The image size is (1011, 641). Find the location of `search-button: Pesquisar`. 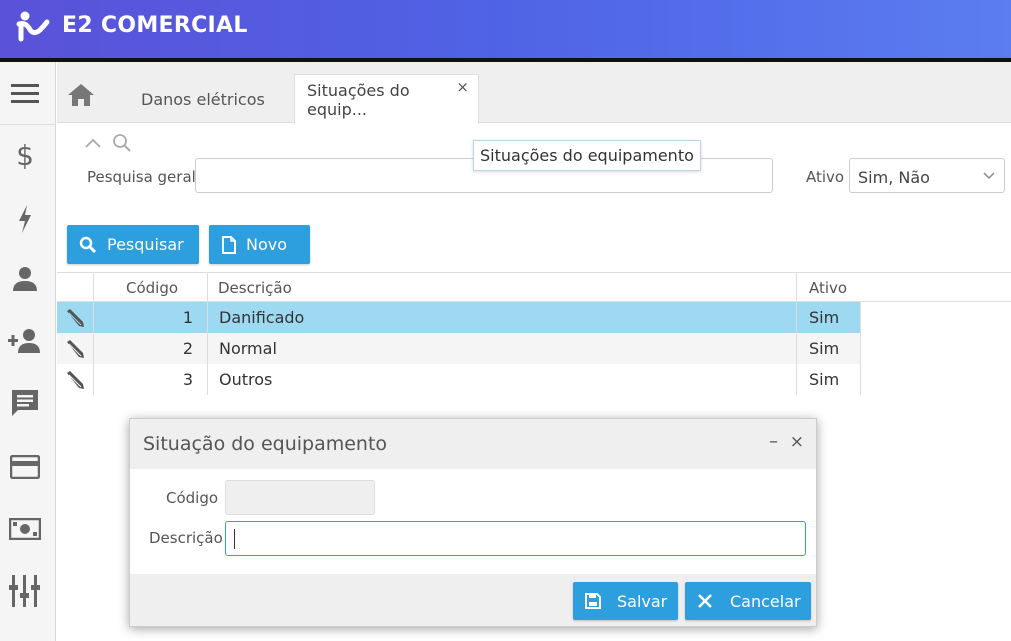

search-button: Pesquisar is located at coordinates (133, 244).